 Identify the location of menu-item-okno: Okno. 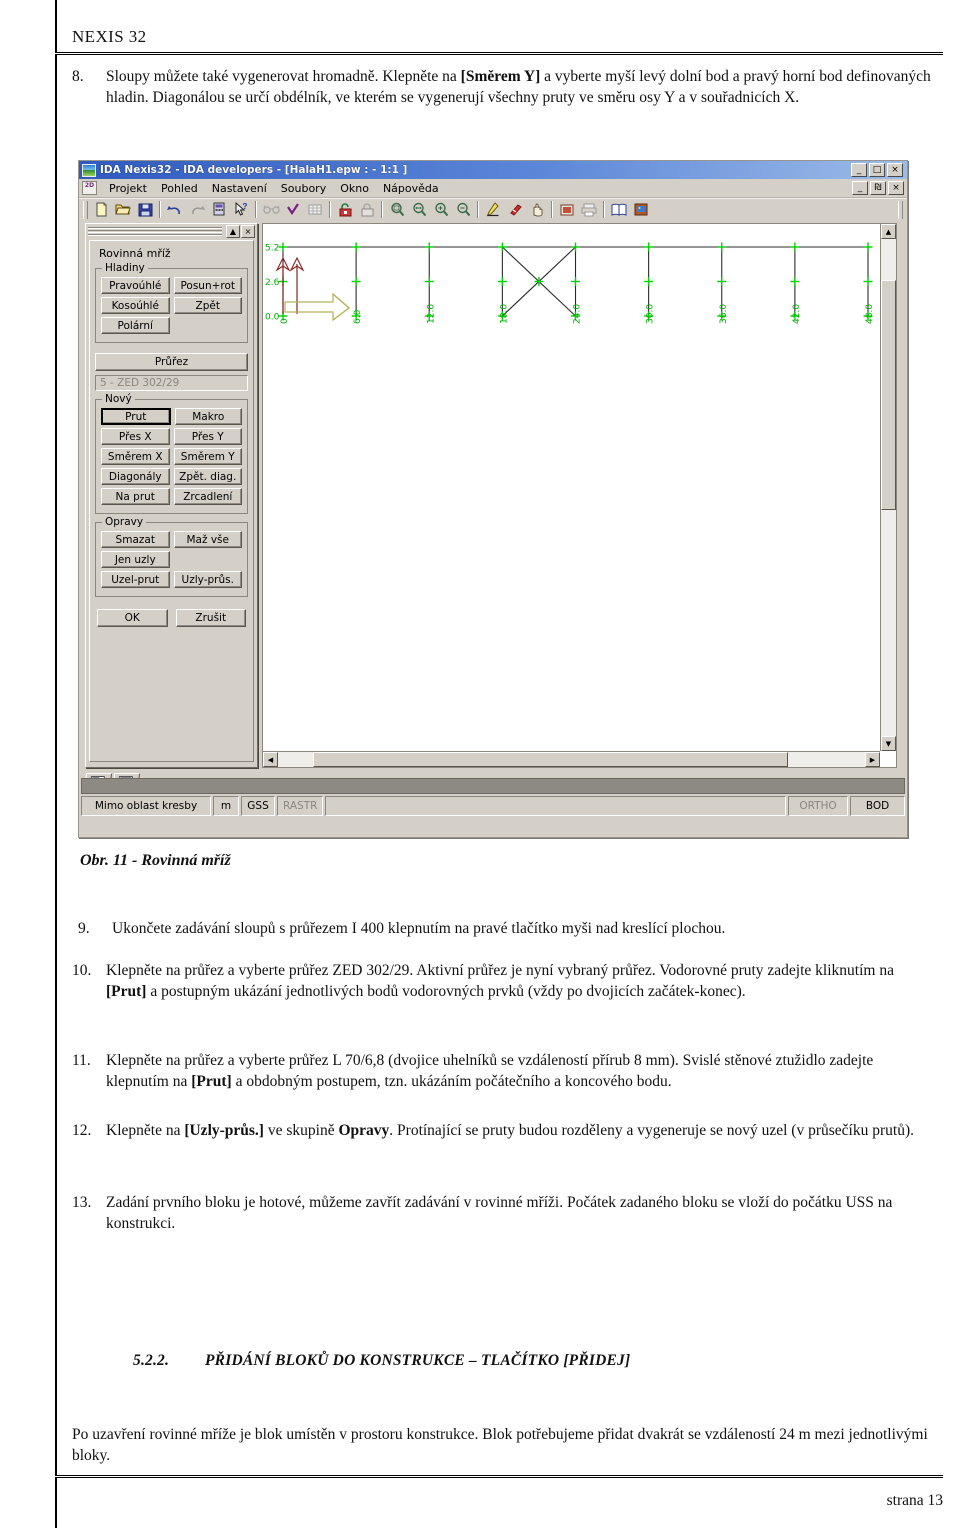
(354, 188).